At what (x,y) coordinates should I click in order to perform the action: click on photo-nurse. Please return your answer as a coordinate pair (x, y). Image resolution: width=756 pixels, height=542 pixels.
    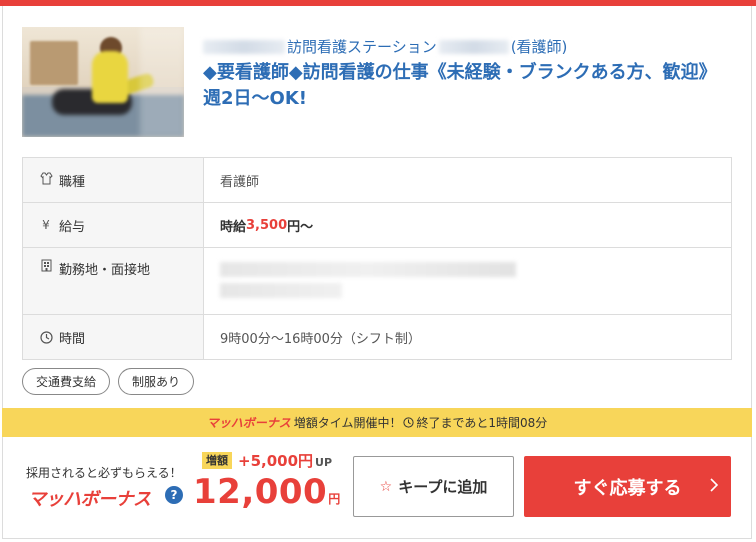
    Looking at the image, I should click on (110, 77).